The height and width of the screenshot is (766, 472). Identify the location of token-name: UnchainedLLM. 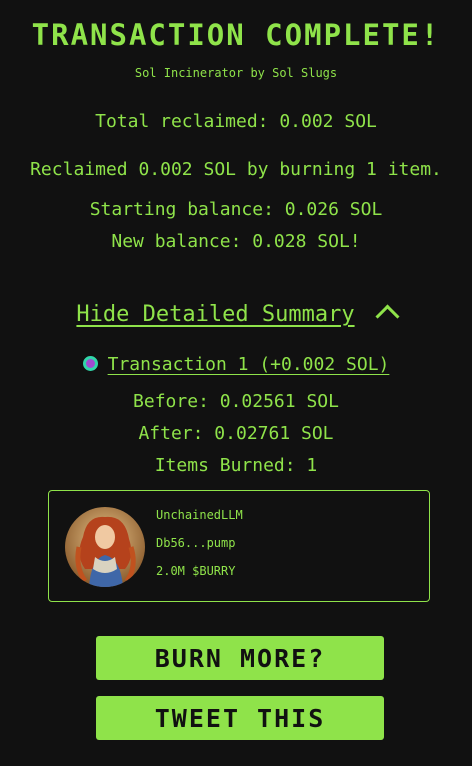
(199, 515).